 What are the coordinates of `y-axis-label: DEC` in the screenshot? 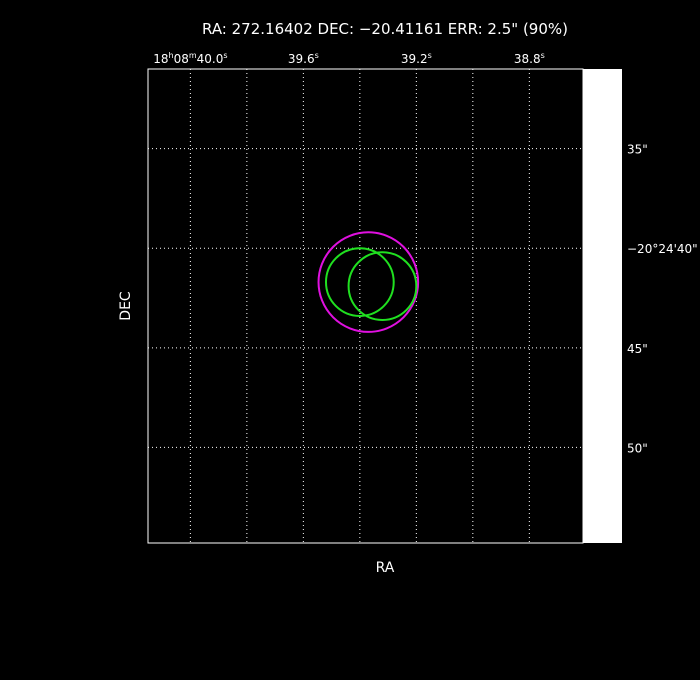 It's located at (126, 306).